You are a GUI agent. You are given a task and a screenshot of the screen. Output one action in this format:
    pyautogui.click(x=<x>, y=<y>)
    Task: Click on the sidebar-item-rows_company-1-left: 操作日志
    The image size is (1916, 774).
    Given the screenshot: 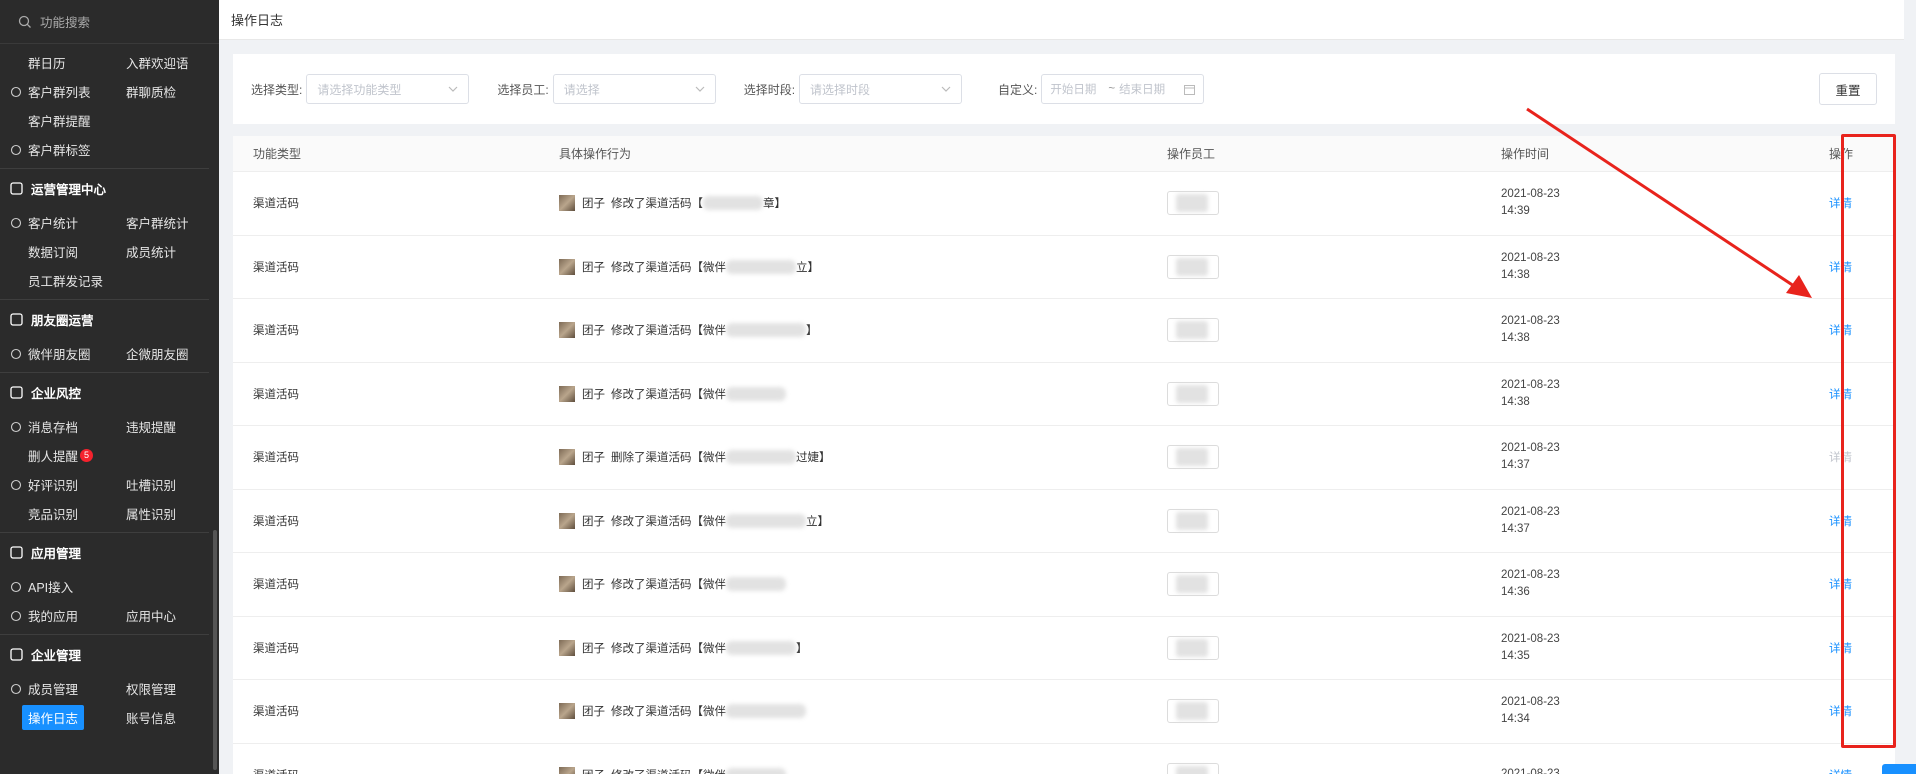 What is the action you would take?
    pyautogui.click(x=49, y=717)
    